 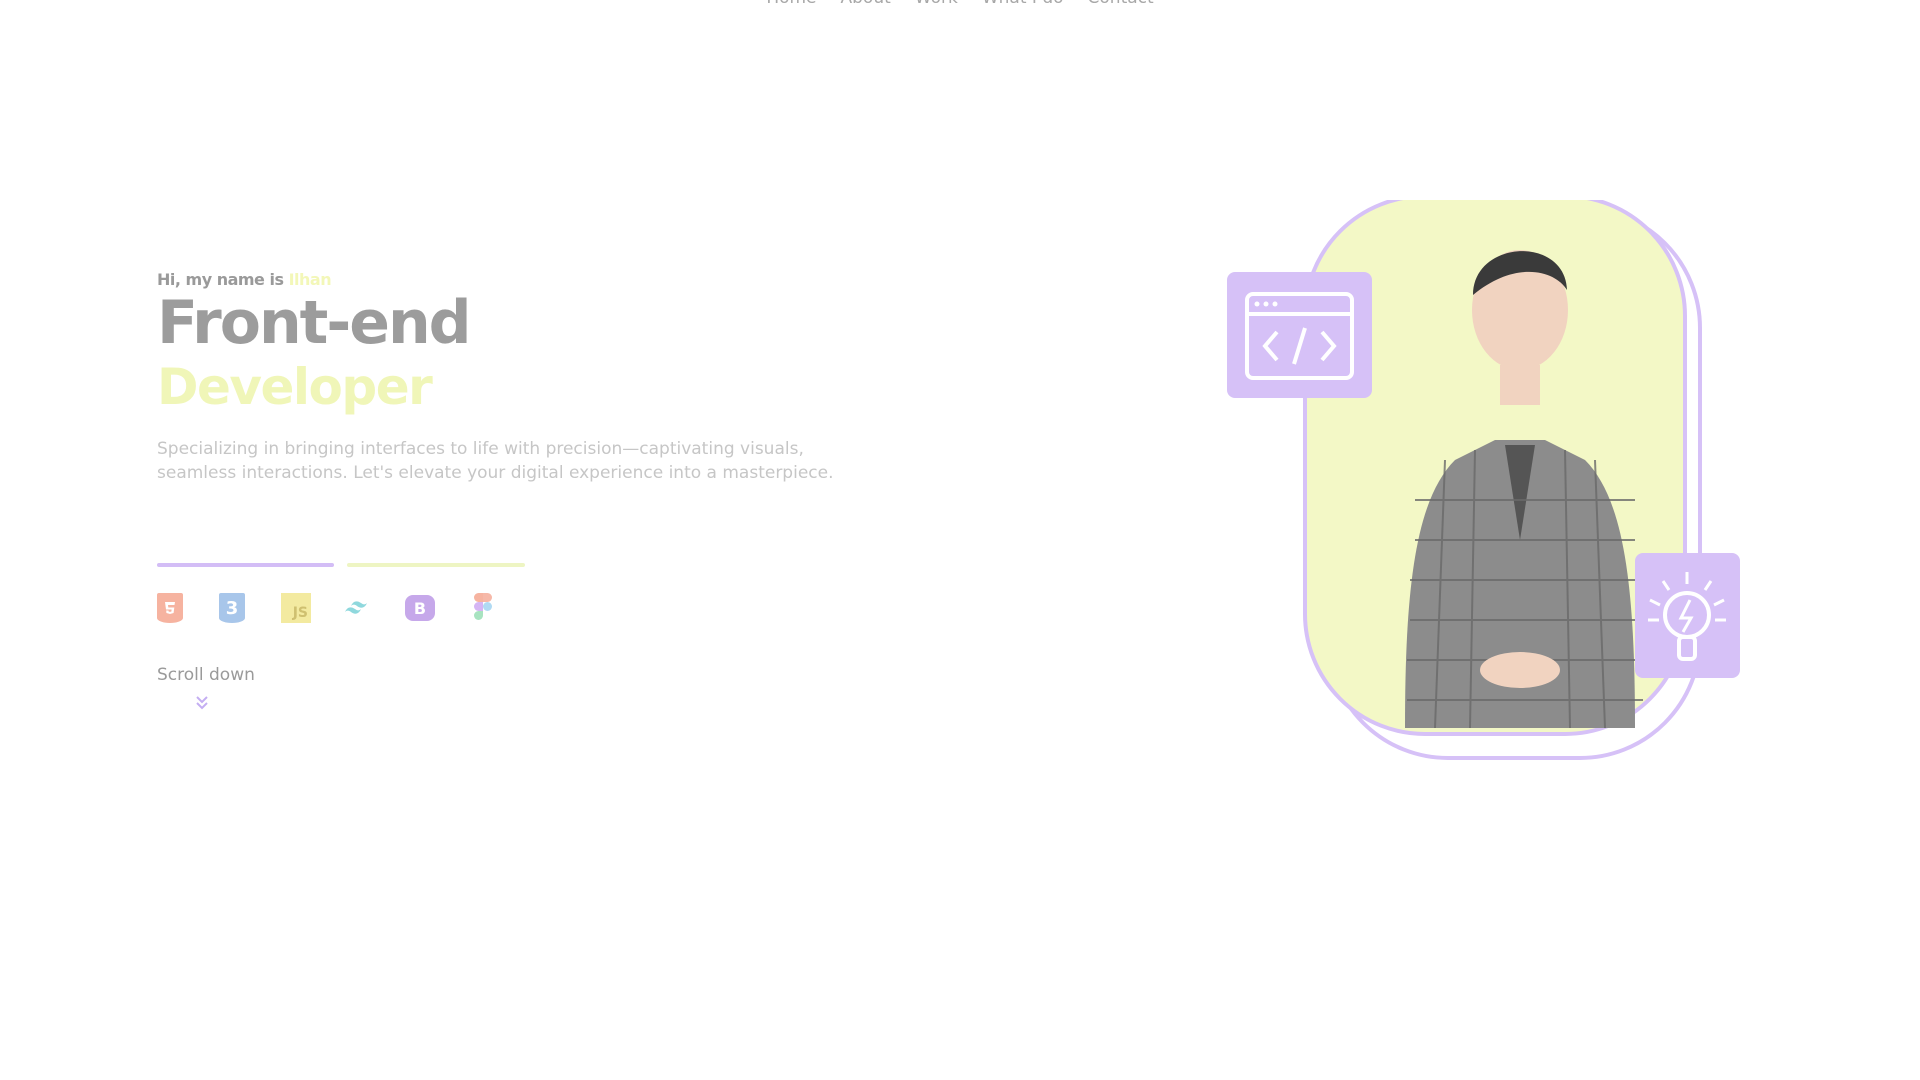 I want to click on tech-item-css3: 3, so click(x=250, y=608).